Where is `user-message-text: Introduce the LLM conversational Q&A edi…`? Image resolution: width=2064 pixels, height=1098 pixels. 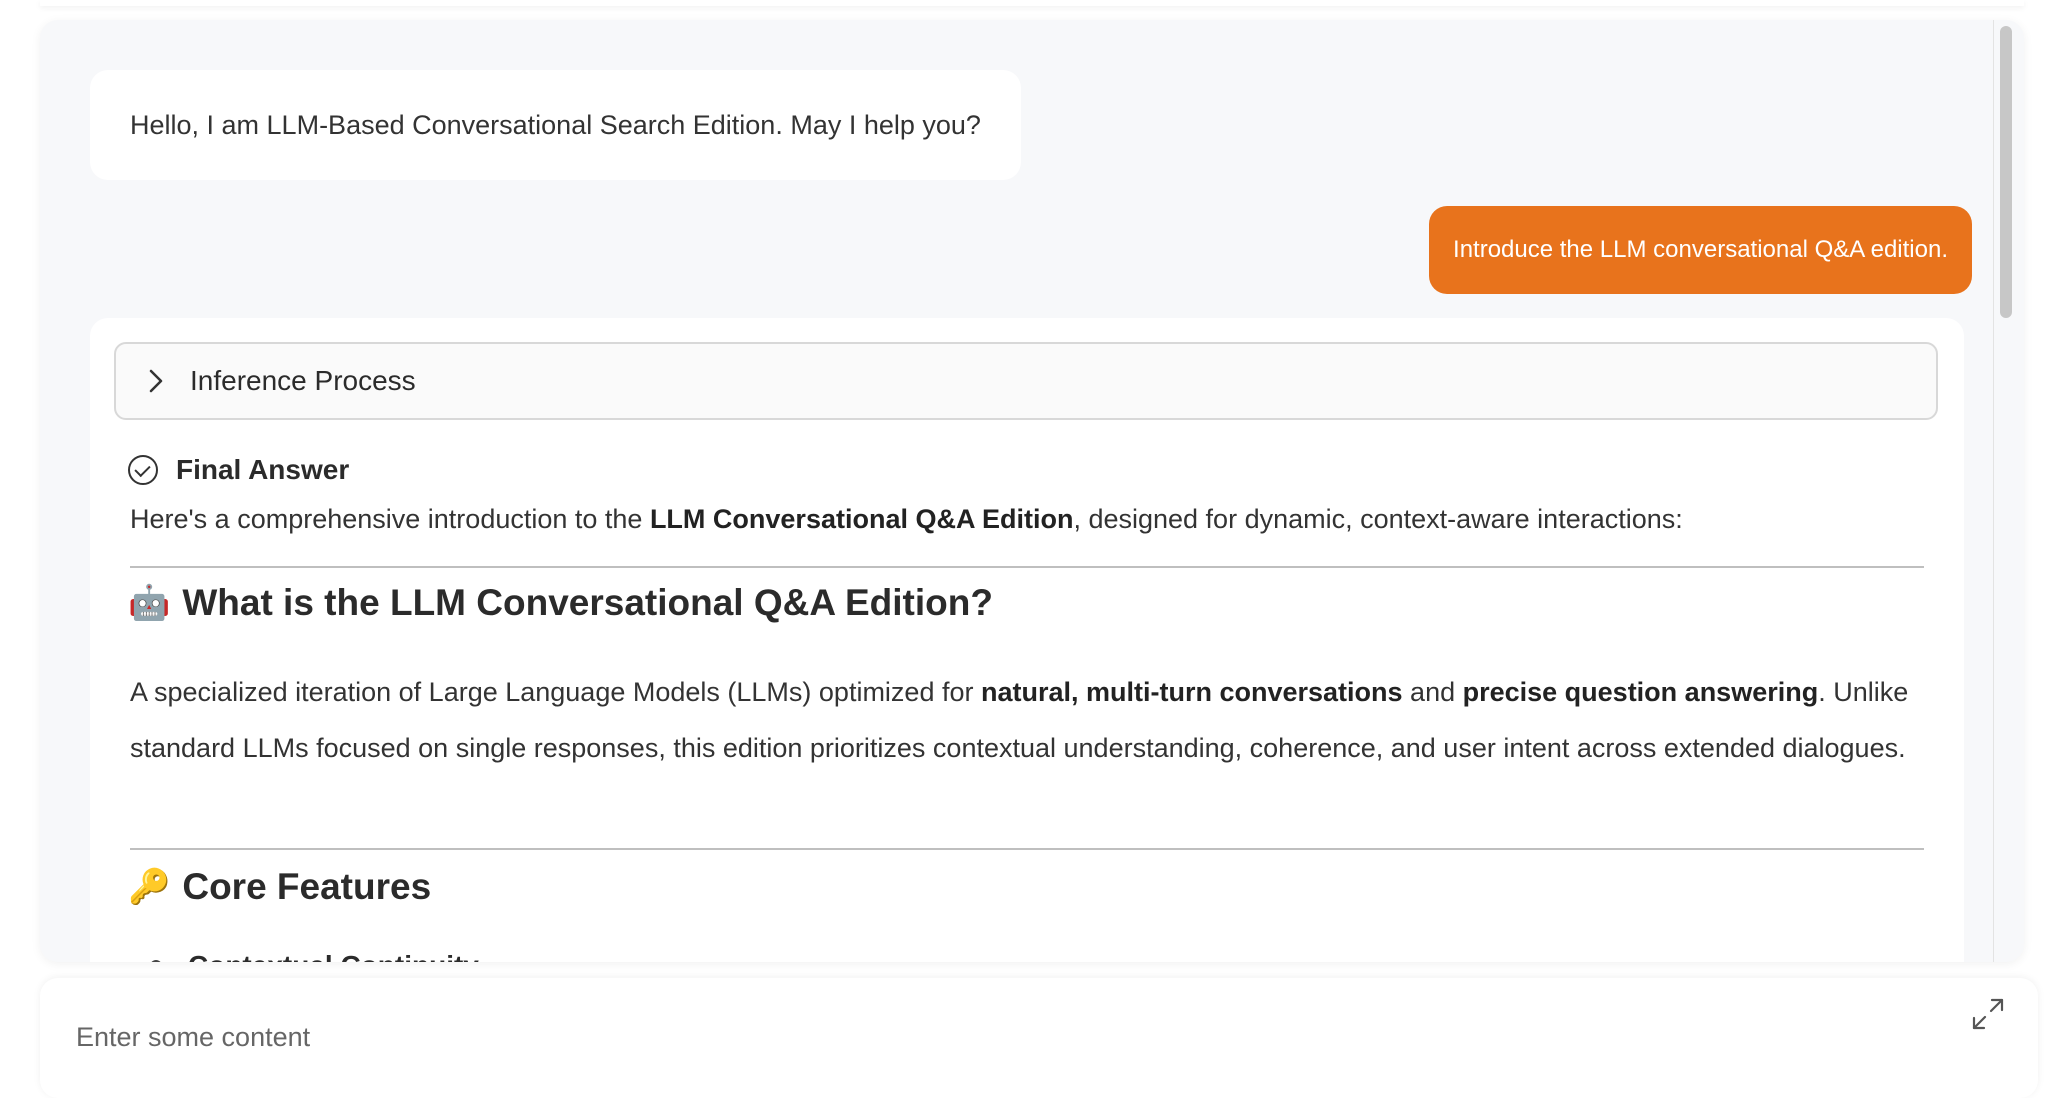
user-message-text: Introduce the LLM conversational Q&A edi… is located at coordinates (1700, 249).